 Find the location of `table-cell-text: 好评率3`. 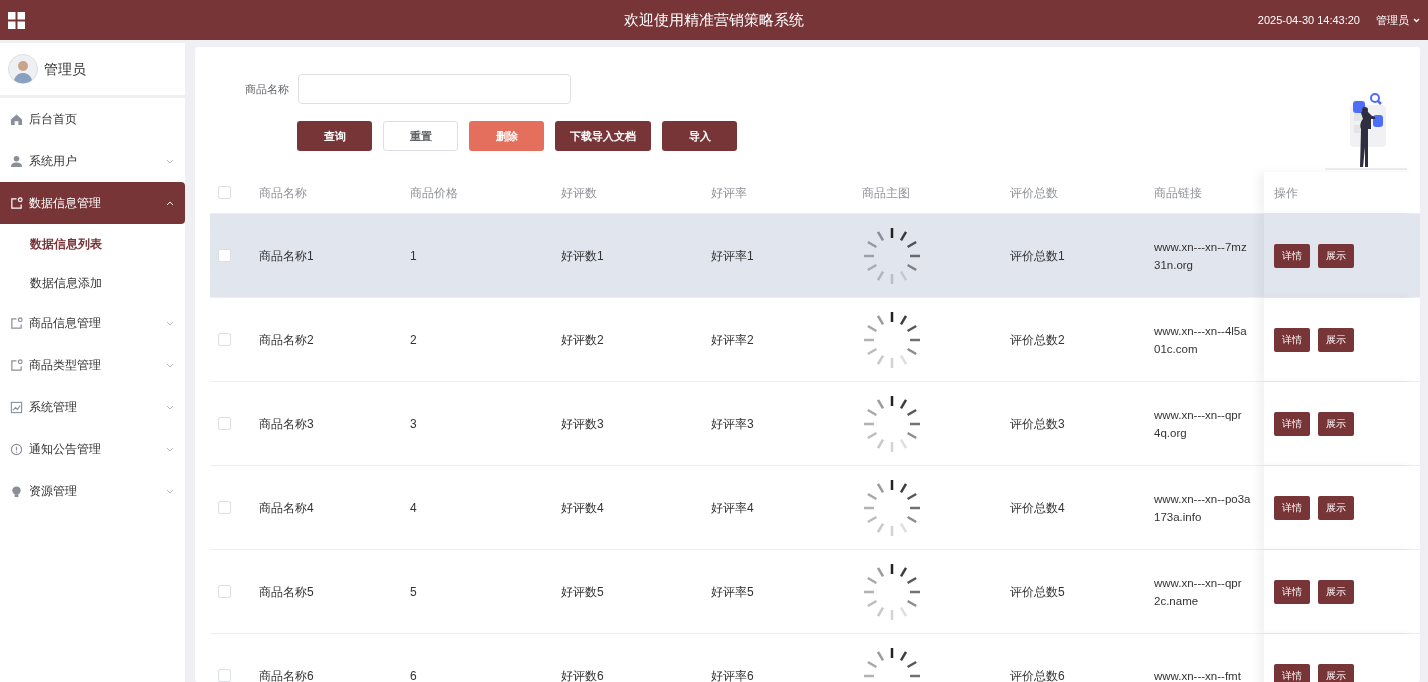

table-cell-text: 好评率3 is located at coordinates (732, 424).